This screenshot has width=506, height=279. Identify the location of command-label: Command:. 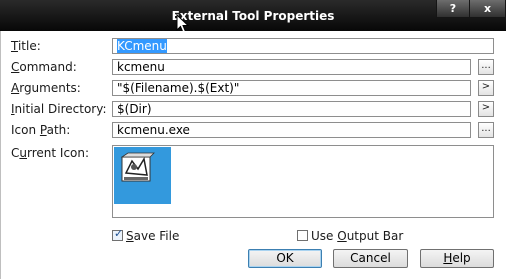
(44, 67).